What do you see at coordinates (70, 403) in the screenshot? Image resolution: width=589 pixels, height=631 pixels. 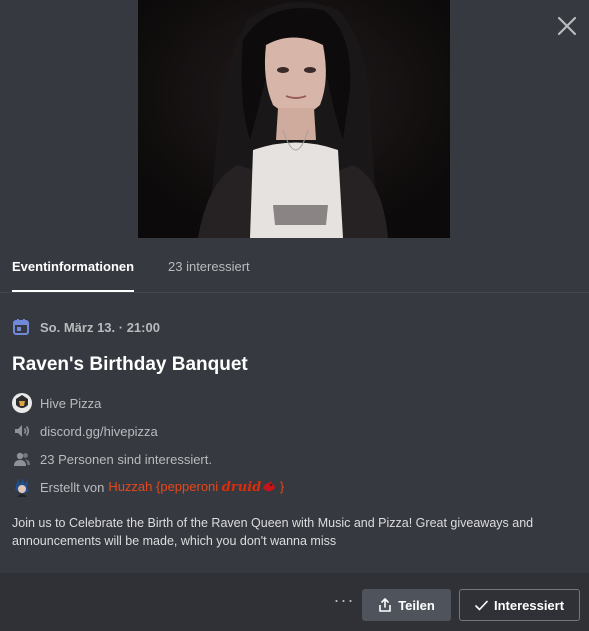 I see `server-name: Hive Pizza` at bounding box center [70, 403].